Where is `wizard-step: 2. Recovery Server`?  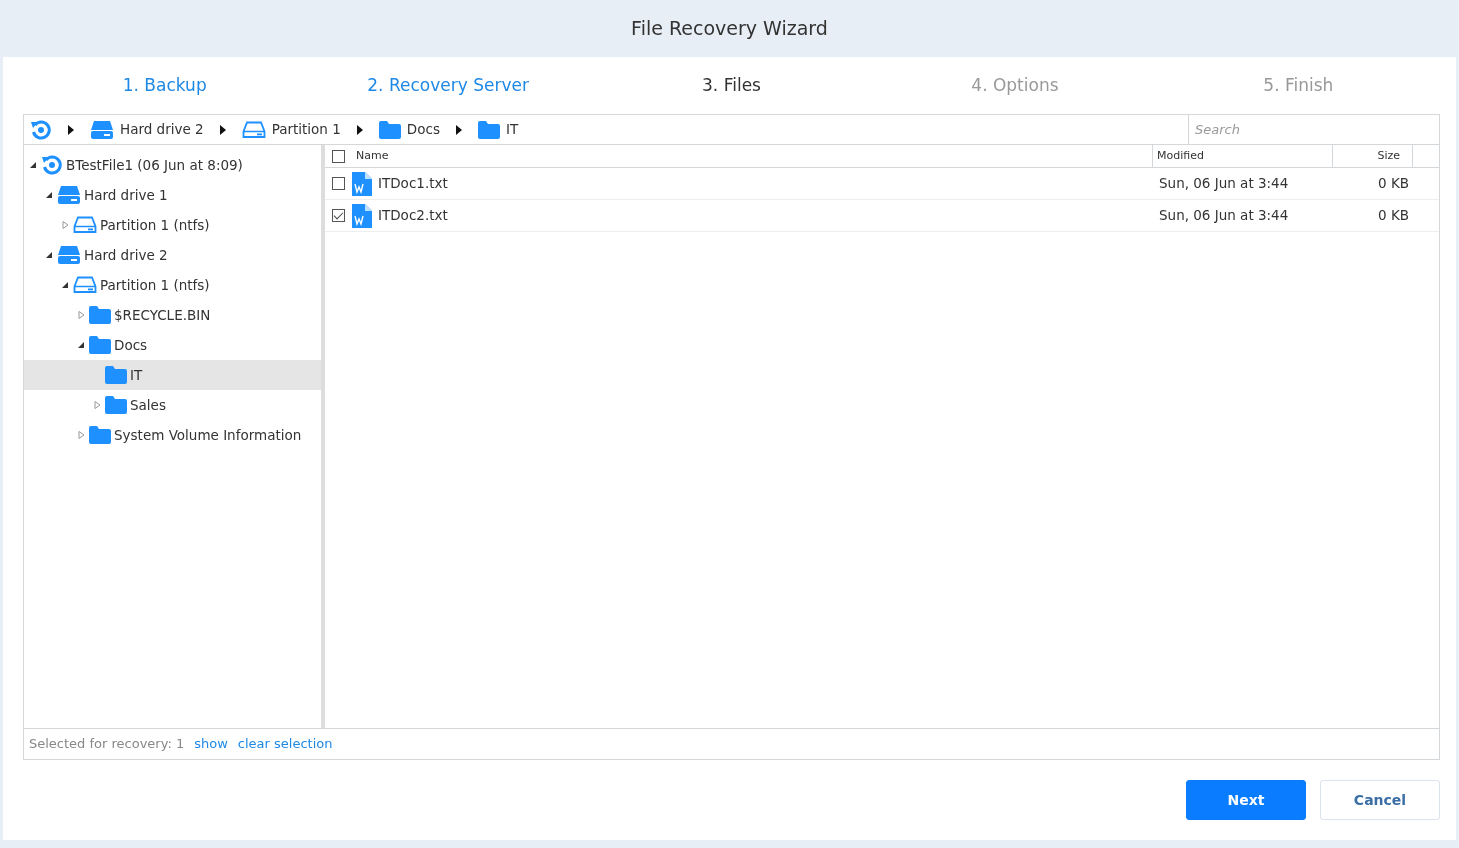 wizard-step: 2. Recovery Server is located at coordinates (448, 84).